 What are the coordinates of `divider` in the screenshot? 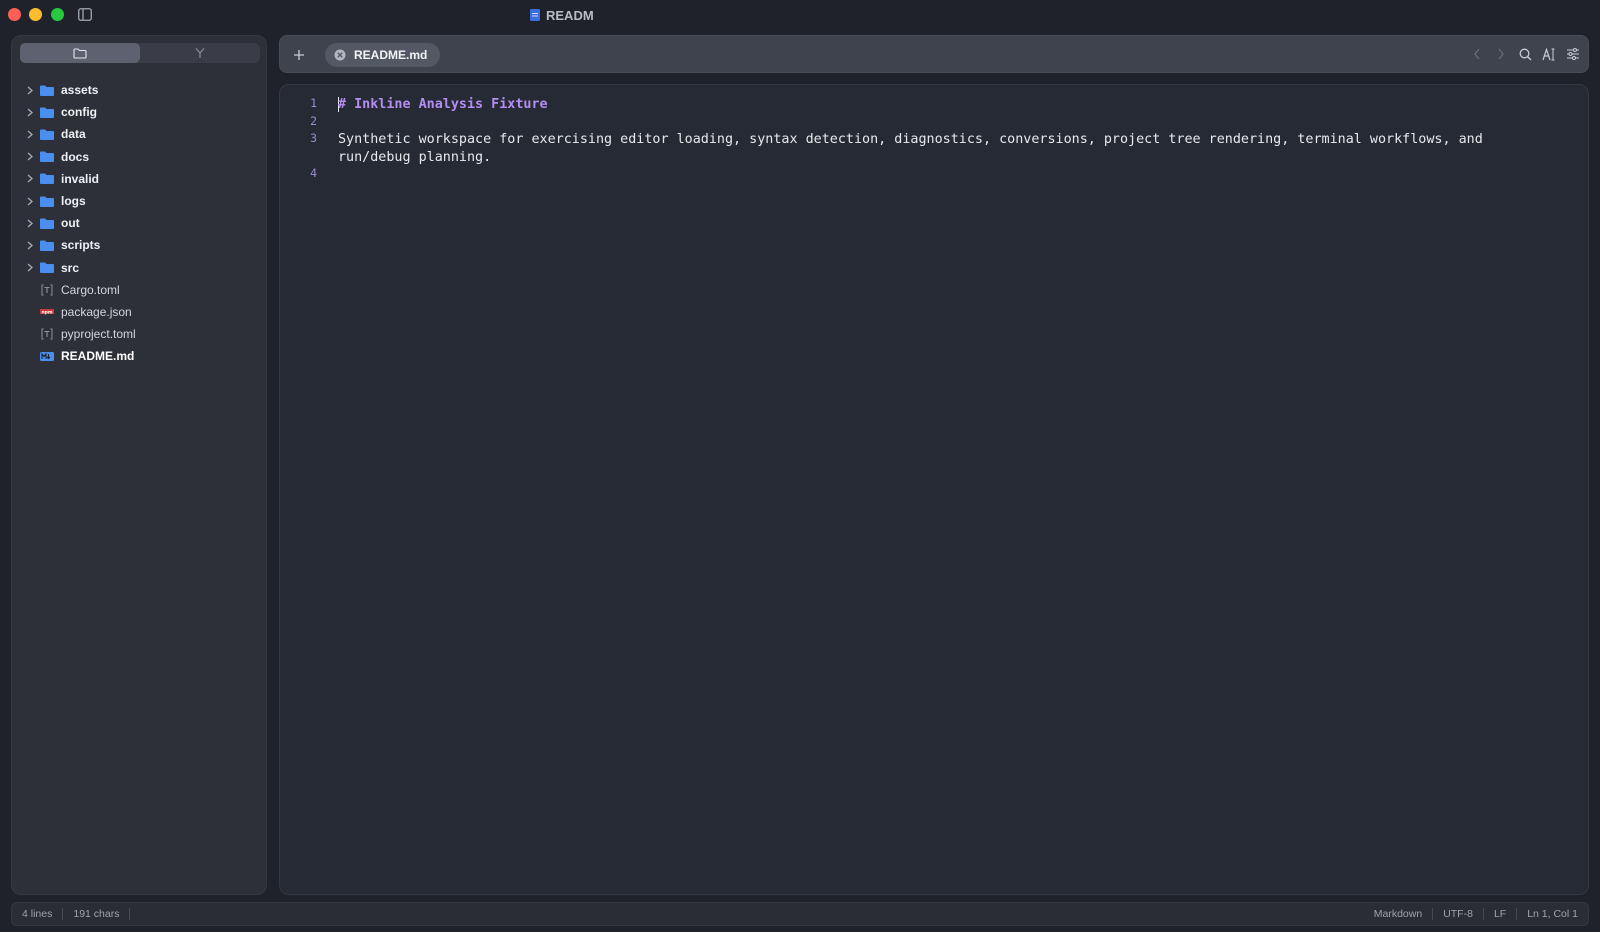 It's located at (130, 914).